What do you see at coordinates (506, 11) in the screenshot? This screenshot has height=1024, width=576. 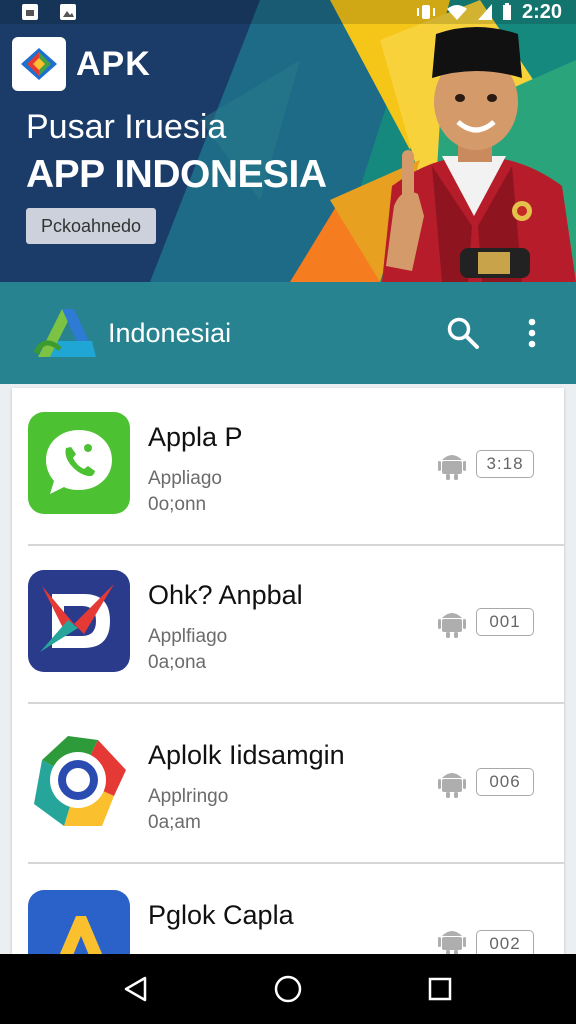 I see `battery-icon` at bounding box center [506, 11].